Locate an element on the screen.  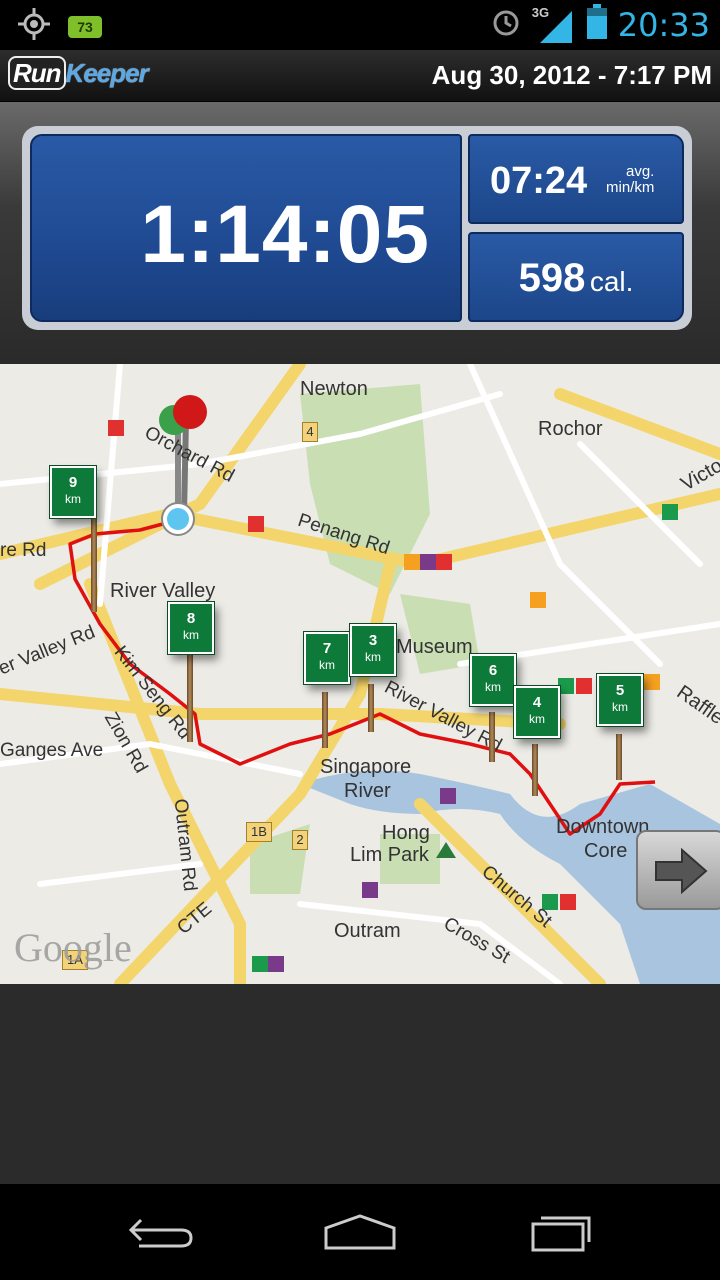
map-label: Rochor is located at coordinates (570, 429).